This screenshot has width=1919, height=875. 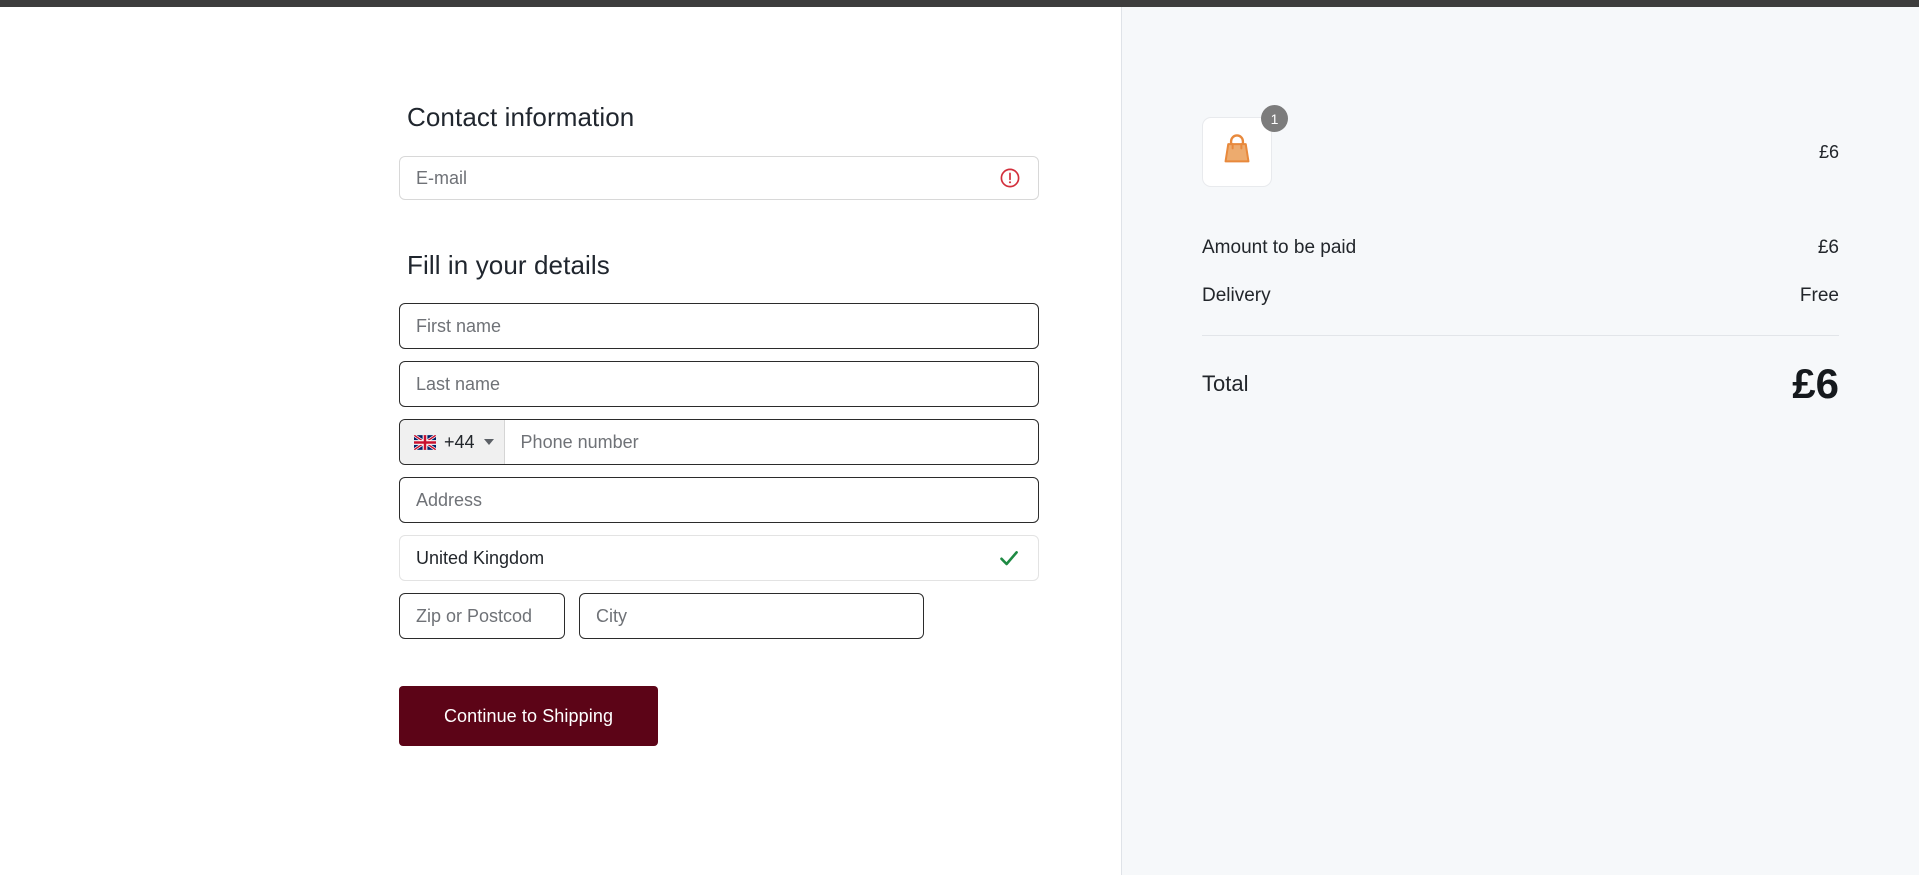 What do you see at coordinates (459, 326) in the screenshot?
I see `first-name-placeholder: First name` at bounding box center [459, 326].